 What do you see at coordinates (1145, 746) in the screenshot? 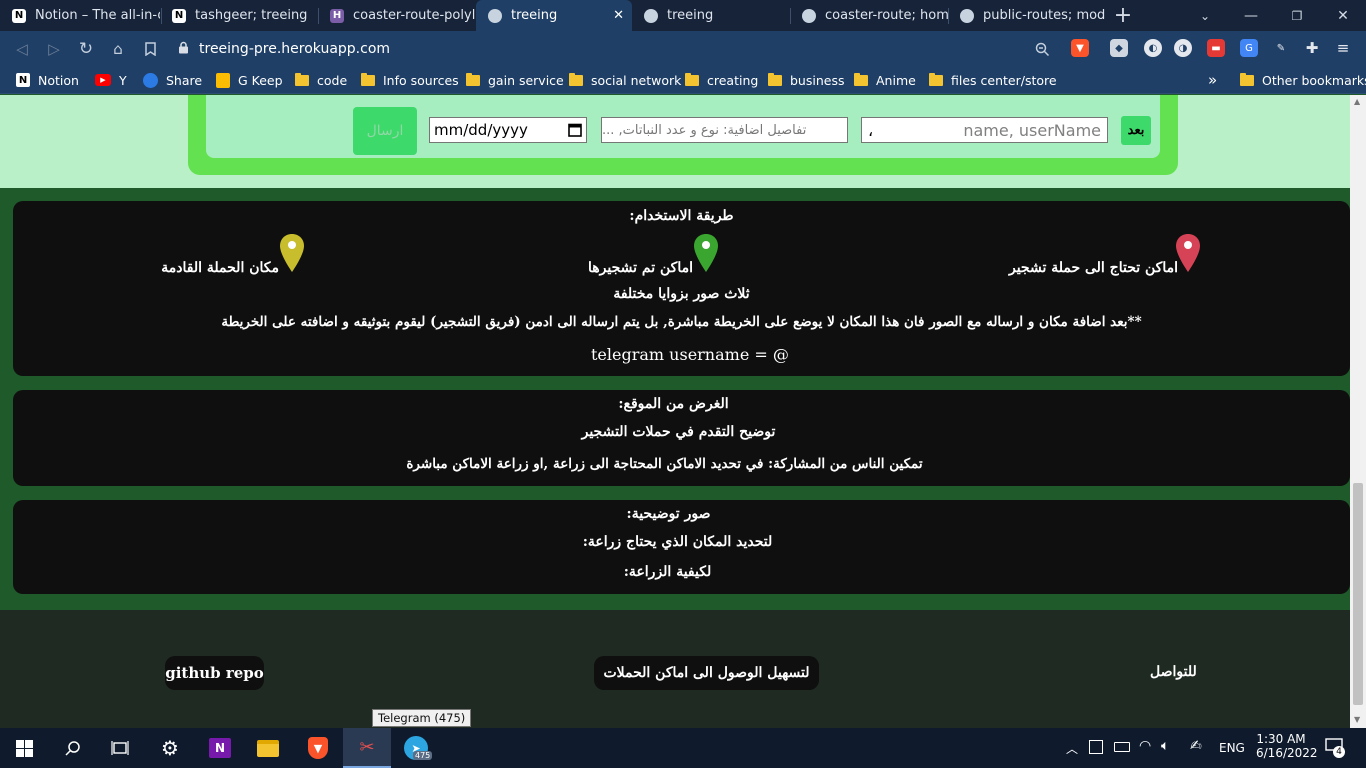
I see `wifi-icon: ◠` at bounding box center [1145, 746].